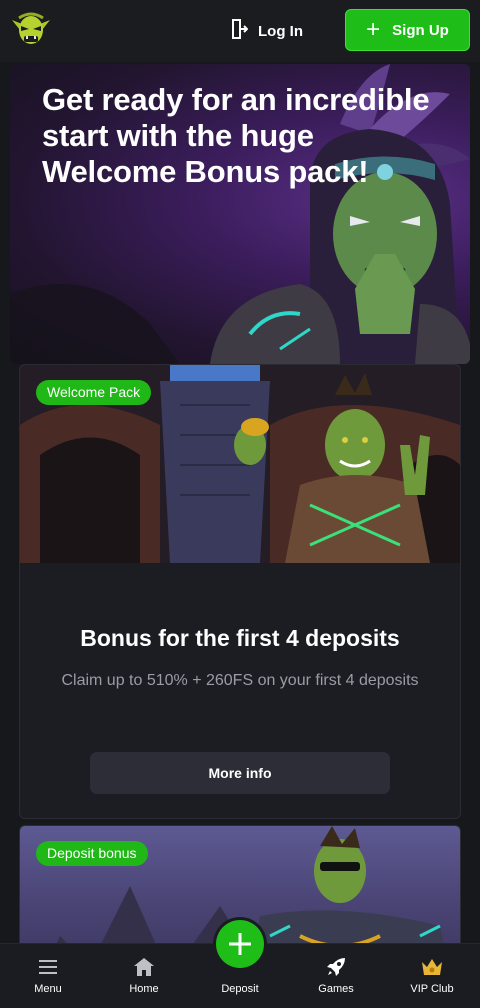 The height and width of the screenshot is (1008, 480). What do you see at coordinates (240, 638) in the screenshot?
I see `promo-title: Bonus for the first 4 deposits` at bounding box center [240, 638].